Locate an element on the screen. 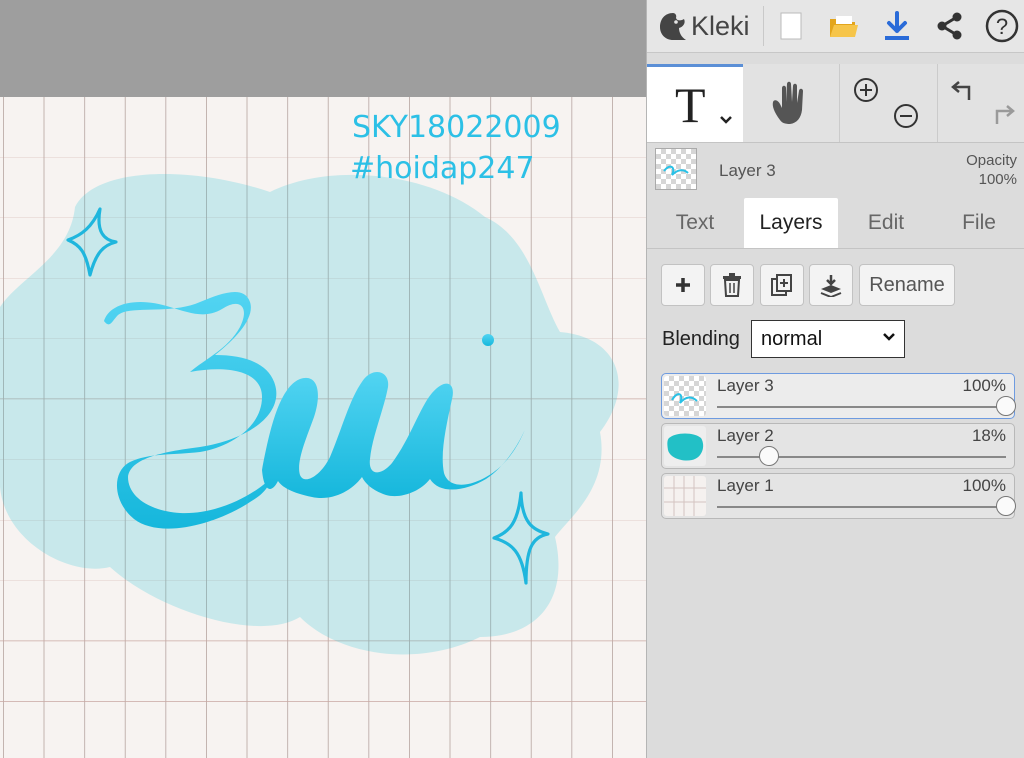 The height and width of the screenshot is (758, 1024). layer-name: Layer 1 is located at coordinates (745, 485).